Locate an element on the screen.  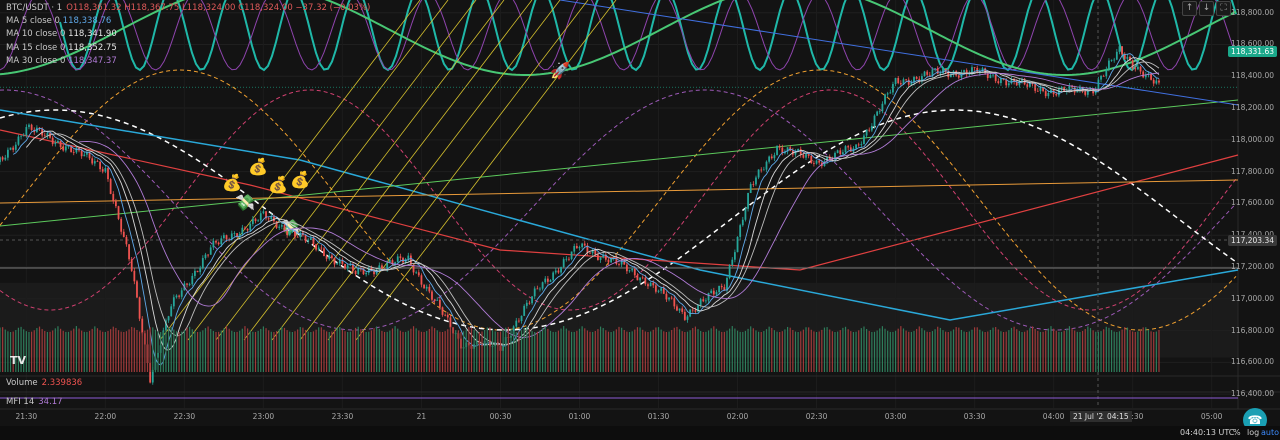
maximize-icon: ⛶ is located at coordinates (1223, 8).